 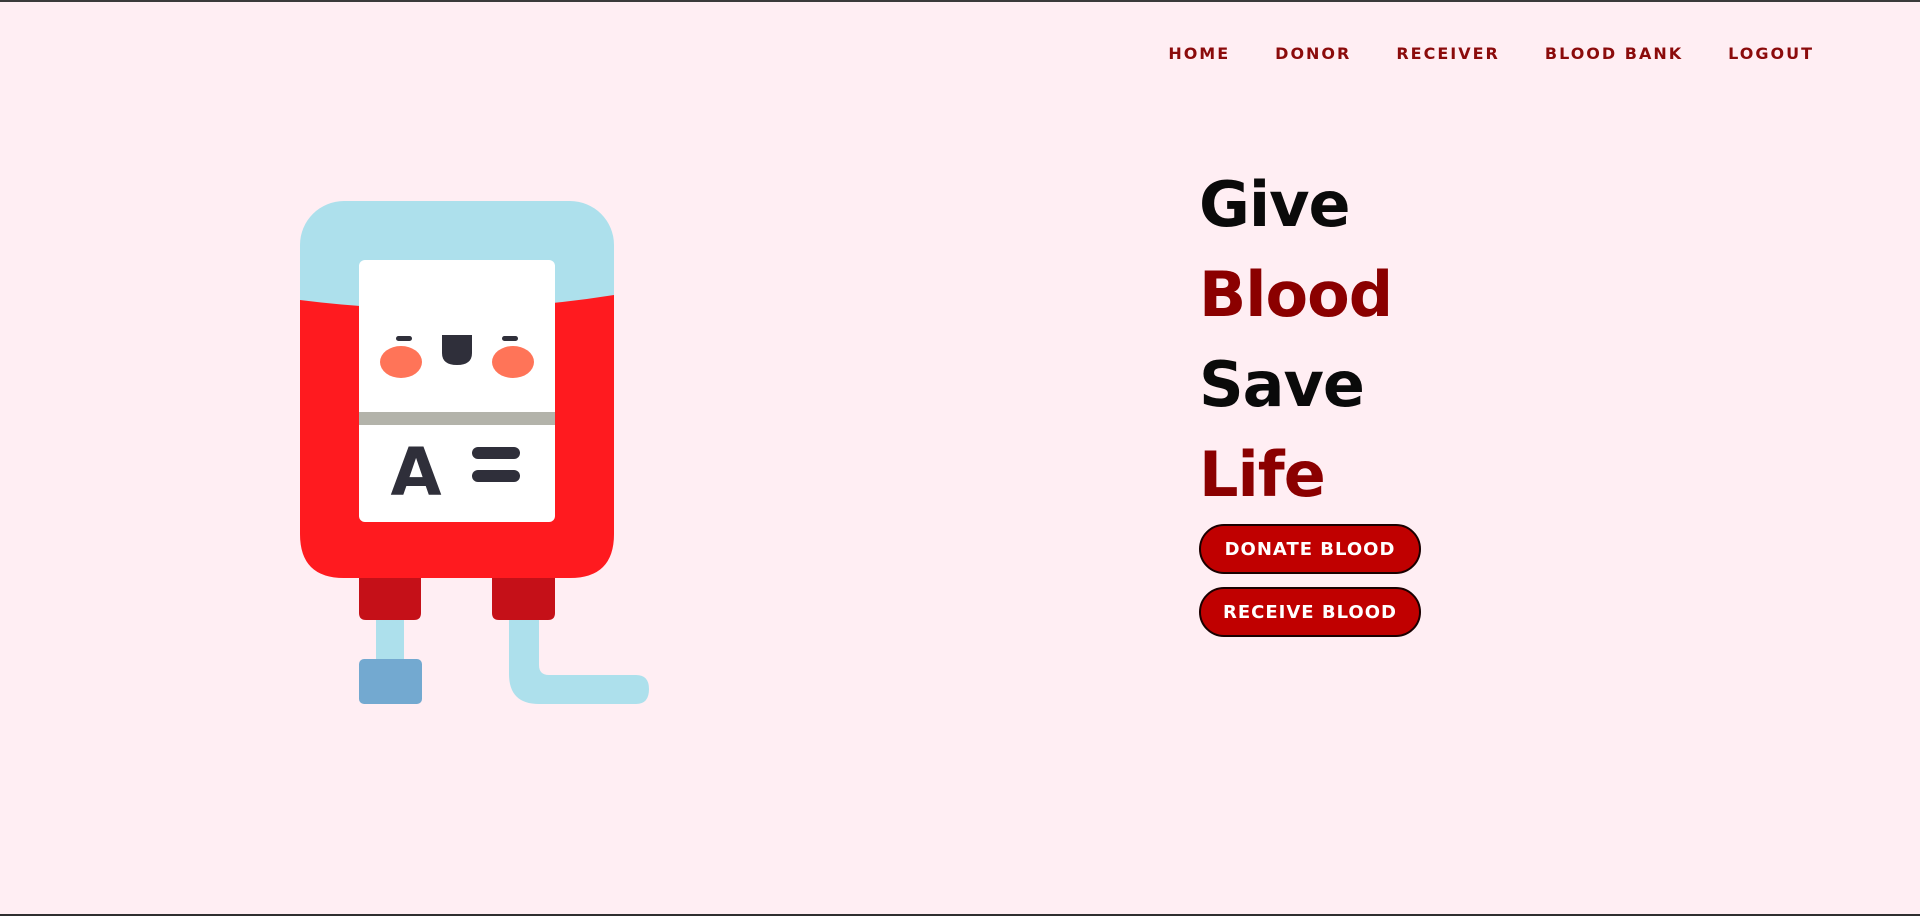 I want to click on hero-actions: DONATE BLOOD RECEIVE BLOOD, so click(x=1310, y=580).